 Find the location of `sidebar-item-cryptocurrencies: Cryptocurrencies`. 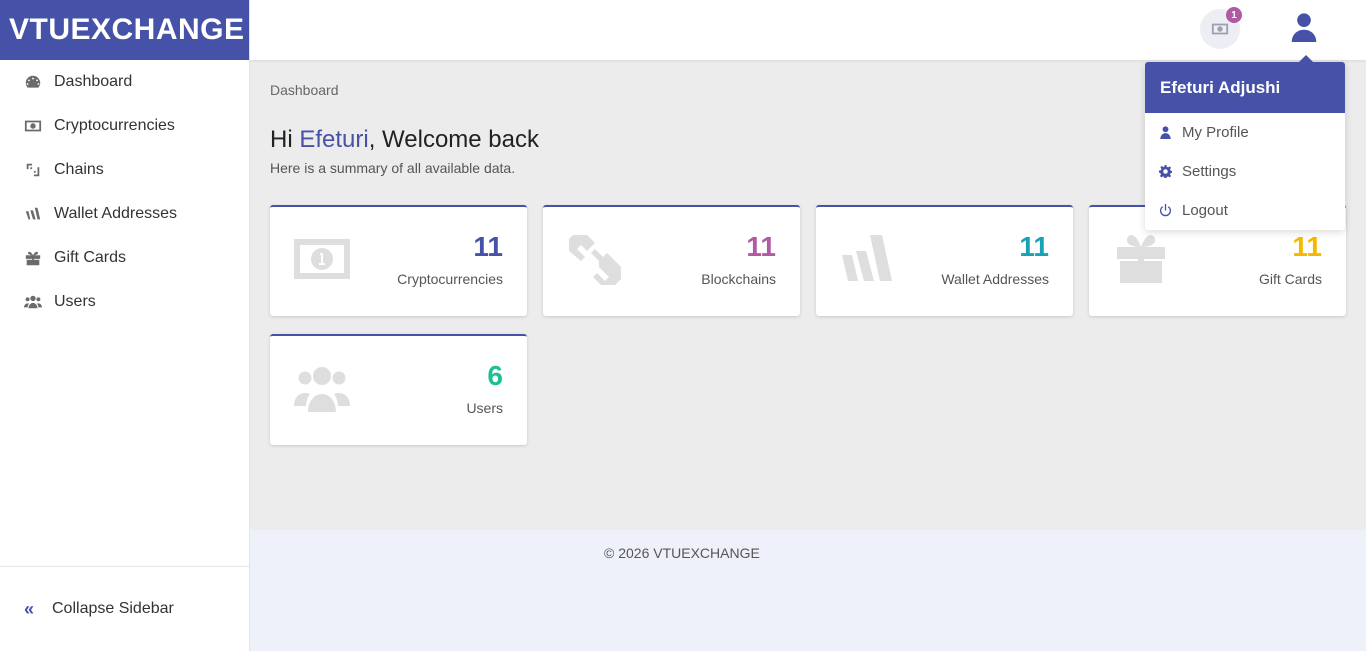

sidebar-item-cryptocurrencies: Cryptocurrencies is located at coordinates (124, 126).